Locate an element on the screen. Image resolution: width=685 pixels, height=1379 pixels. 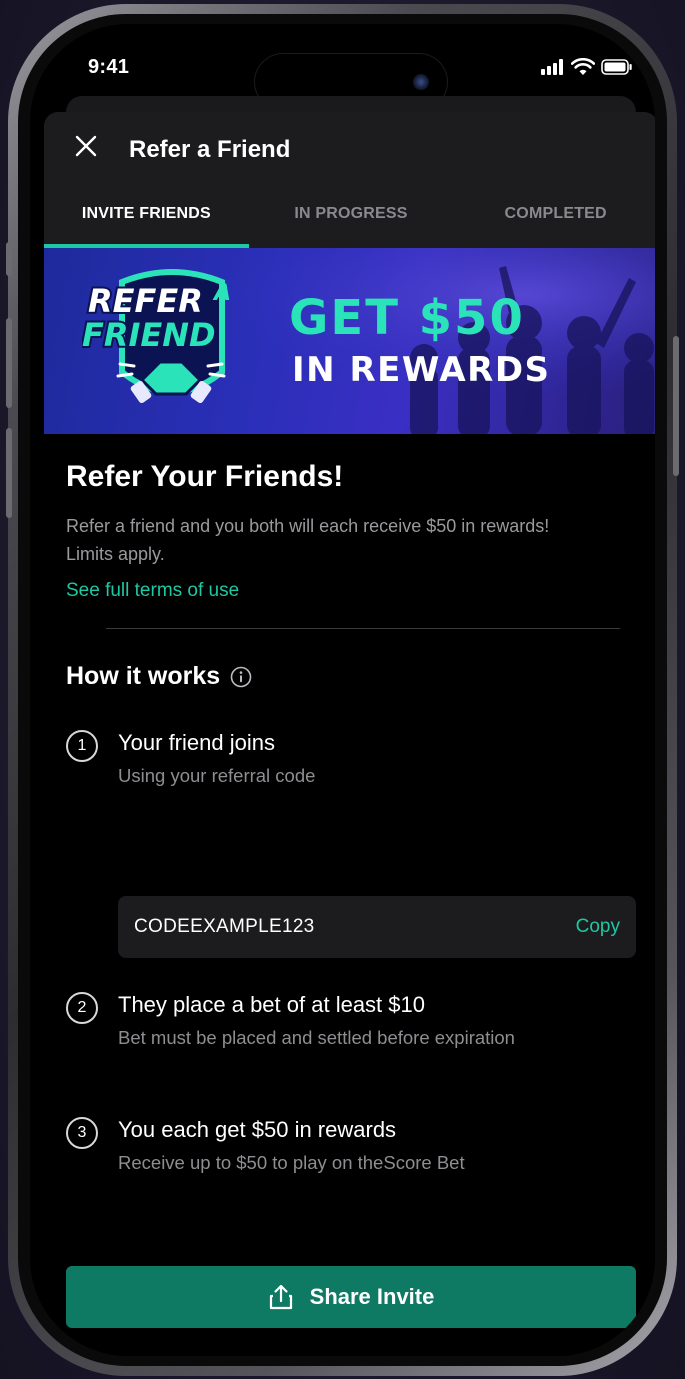
cellular-signal-icon is located at coordinates (552, 67).